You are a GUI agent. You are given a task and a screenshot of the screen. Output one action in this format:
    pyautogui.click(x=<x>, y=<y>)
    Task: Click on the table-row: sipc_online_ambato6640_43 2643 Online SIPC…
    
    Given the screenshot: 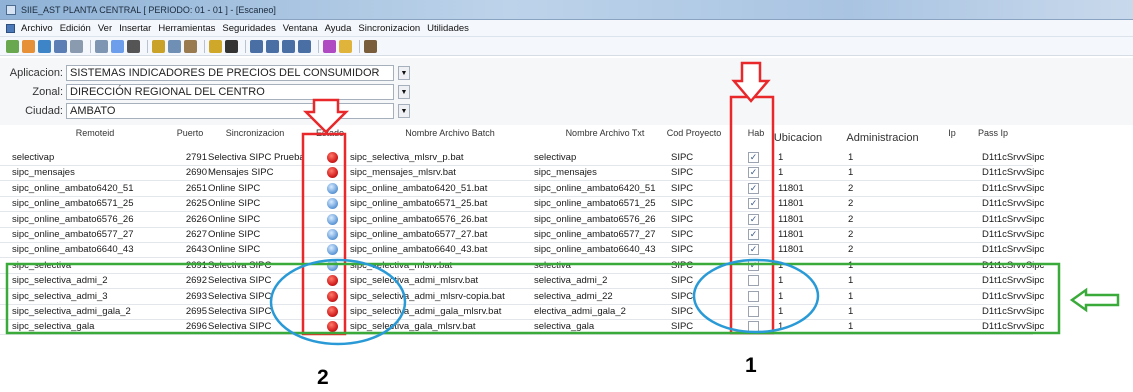 What is the action you would take?
    pyautogui.click(x=566, y=250)
    